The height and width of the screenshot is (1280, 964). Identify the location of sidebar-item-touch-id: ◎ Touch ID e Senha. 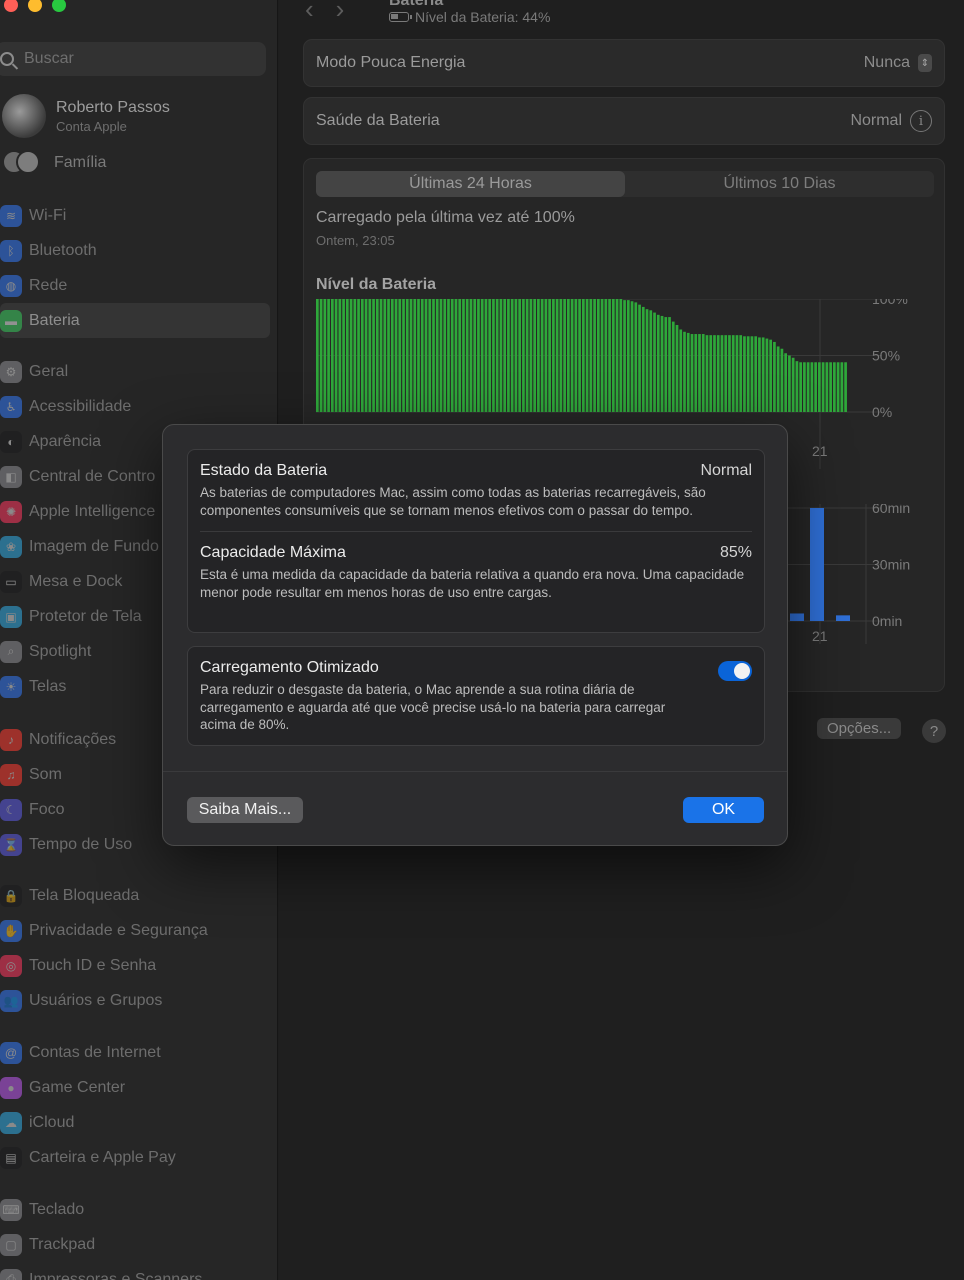
(135, 965).